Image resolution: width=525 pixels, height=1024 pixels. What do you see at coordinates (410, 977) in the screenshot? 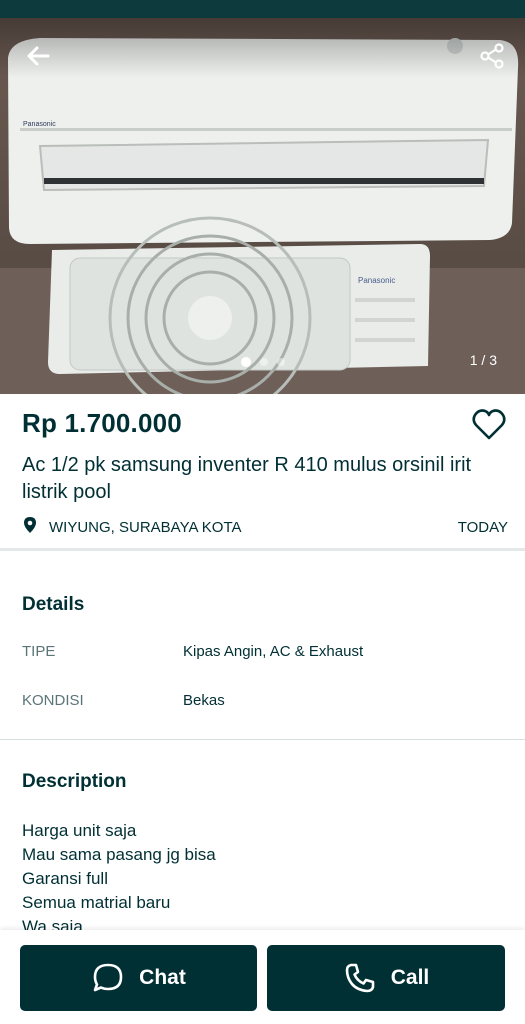
I see `call-button-label: Call` at bounding box center [410, 977].